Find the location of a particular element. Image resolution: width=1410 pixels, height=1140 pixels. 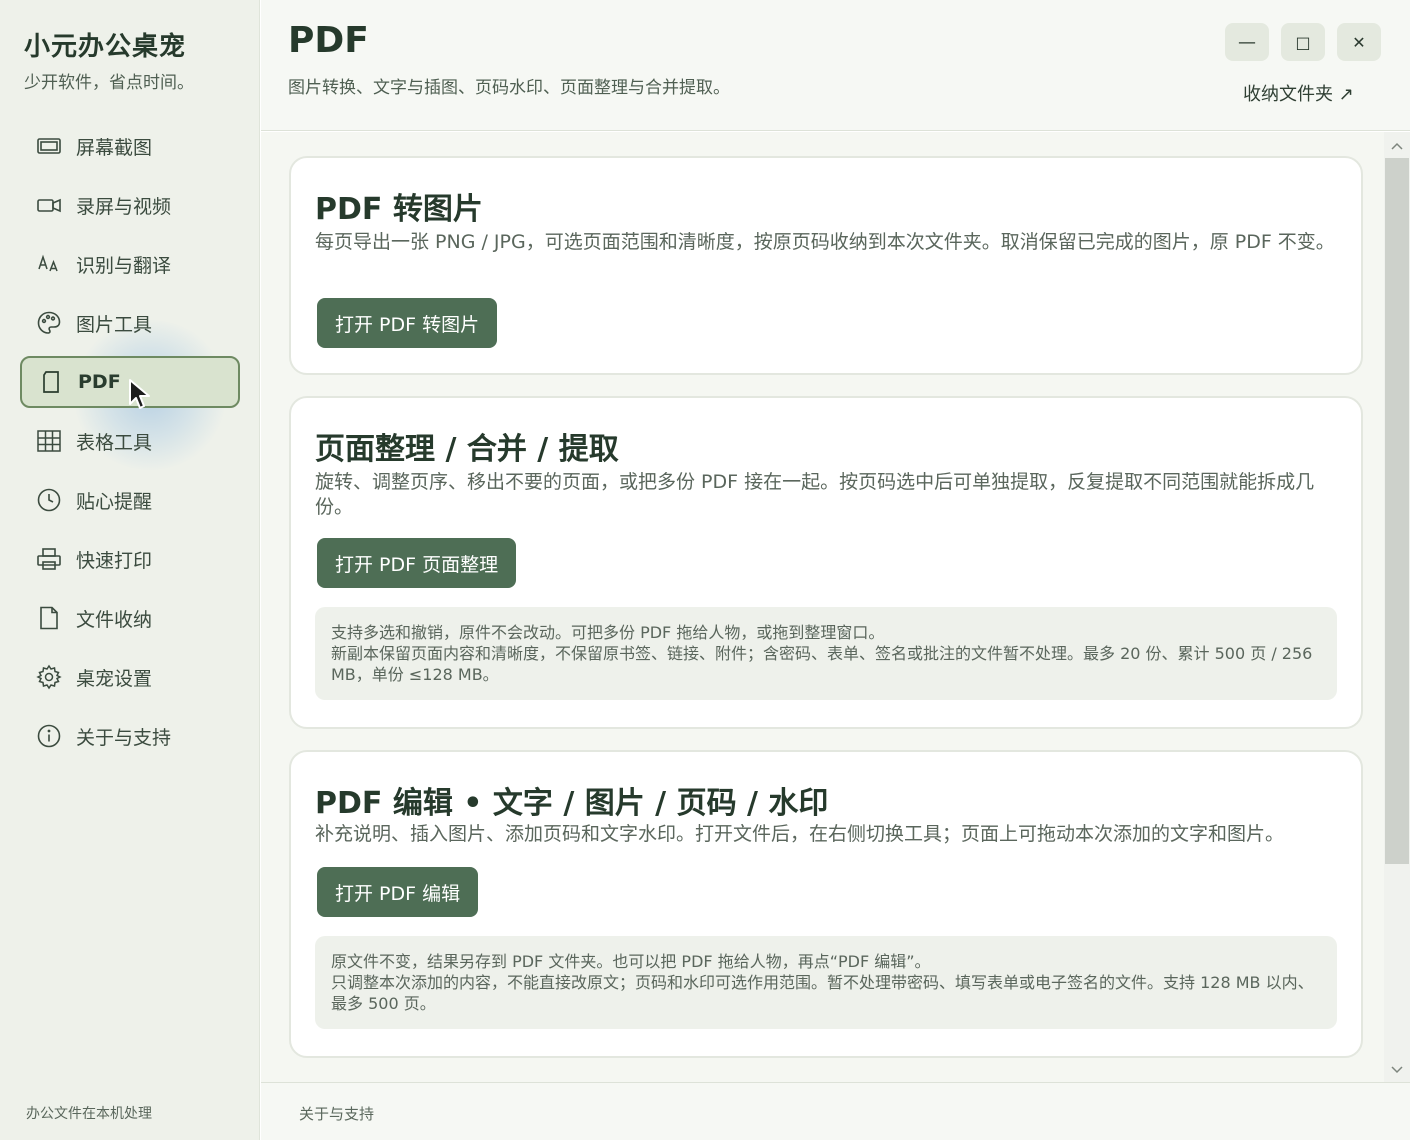

close-button: ✕ is located at coordinates (1359, 42).